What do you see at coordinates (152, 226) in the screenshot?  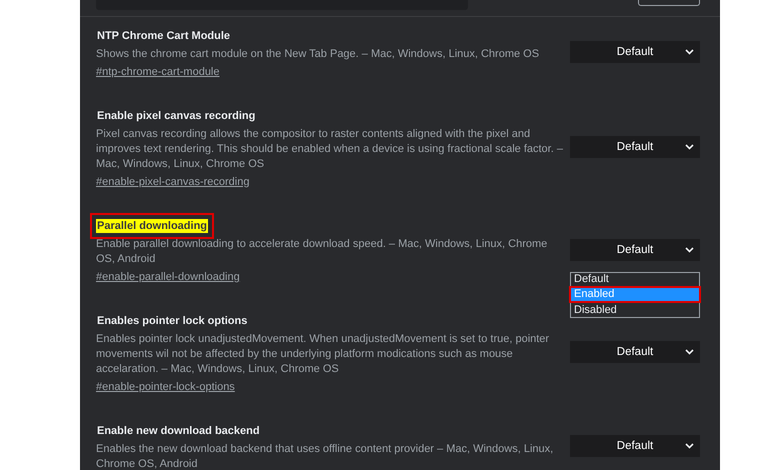 I see `flag-title: Parallel downloading` at bounding box center [152, 226].